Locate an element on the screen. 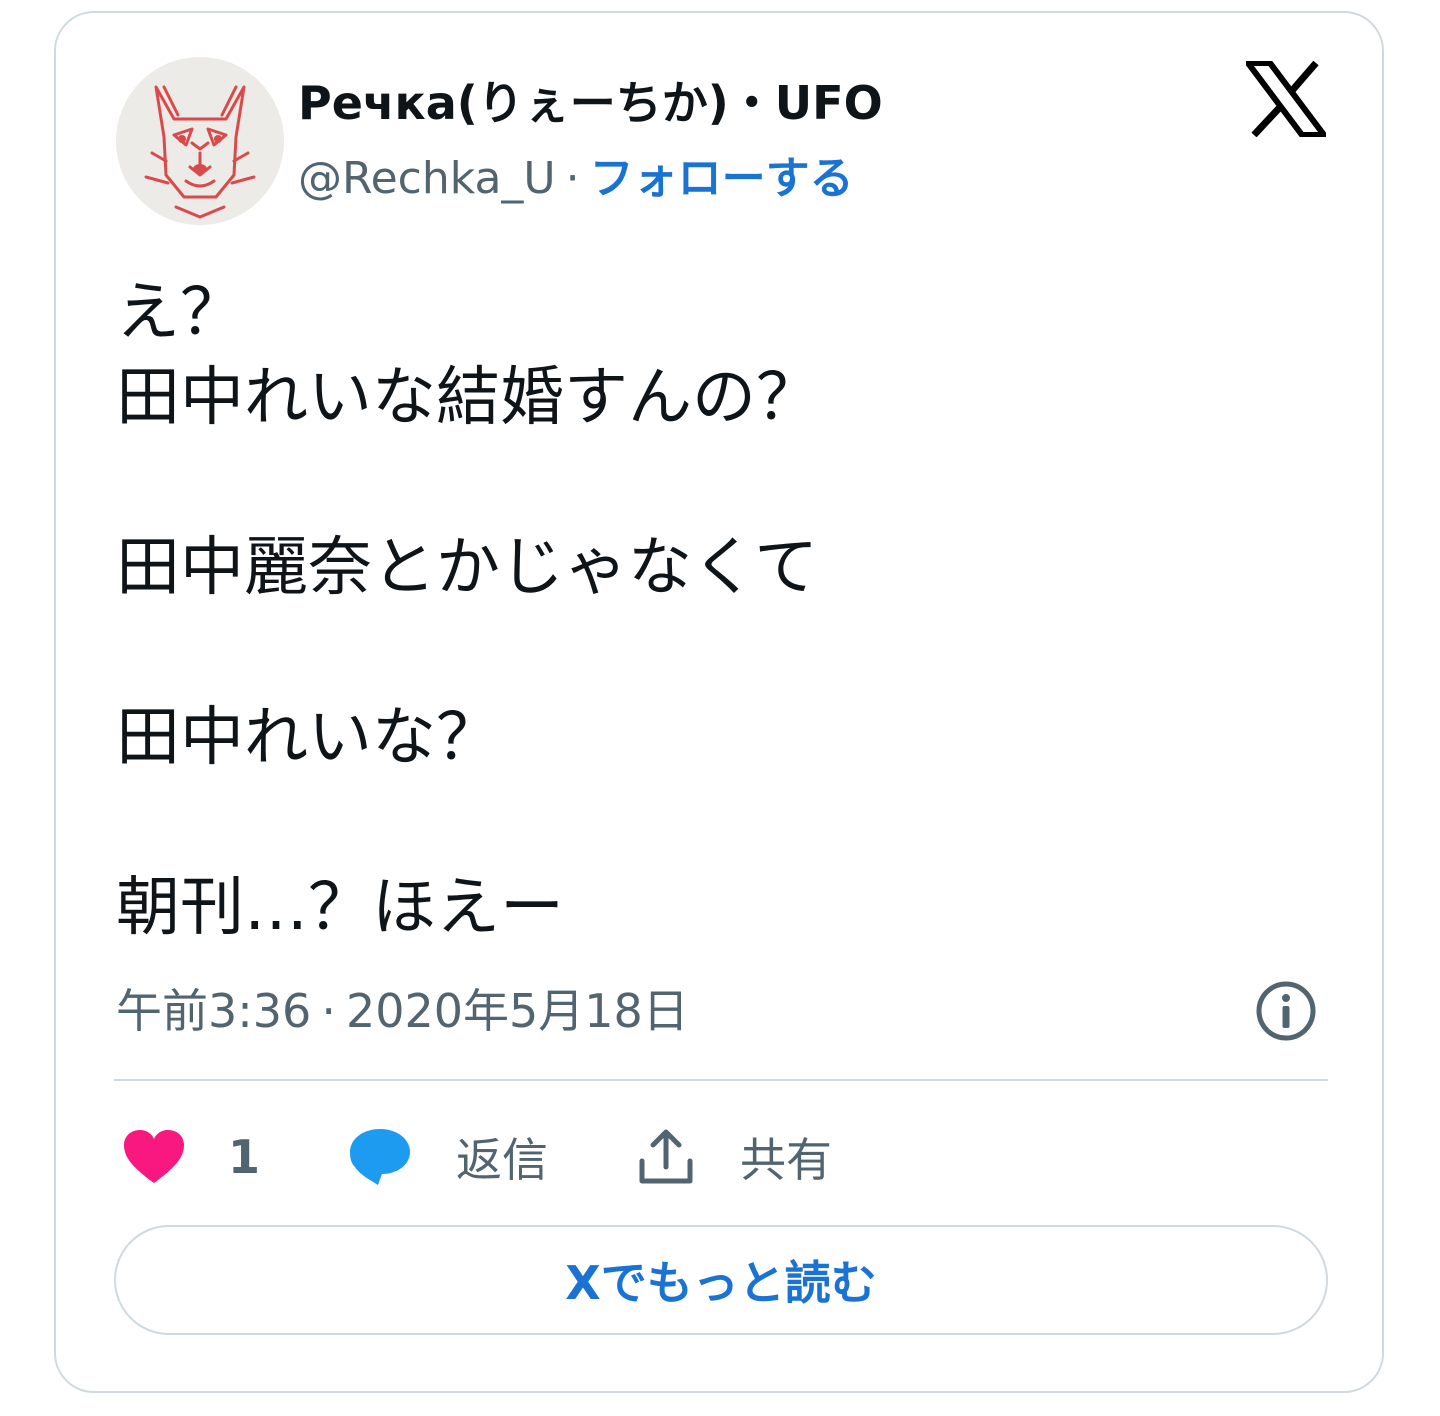  handle-row: @Rechka_U · フォローする is located at coordinates (576, 179).